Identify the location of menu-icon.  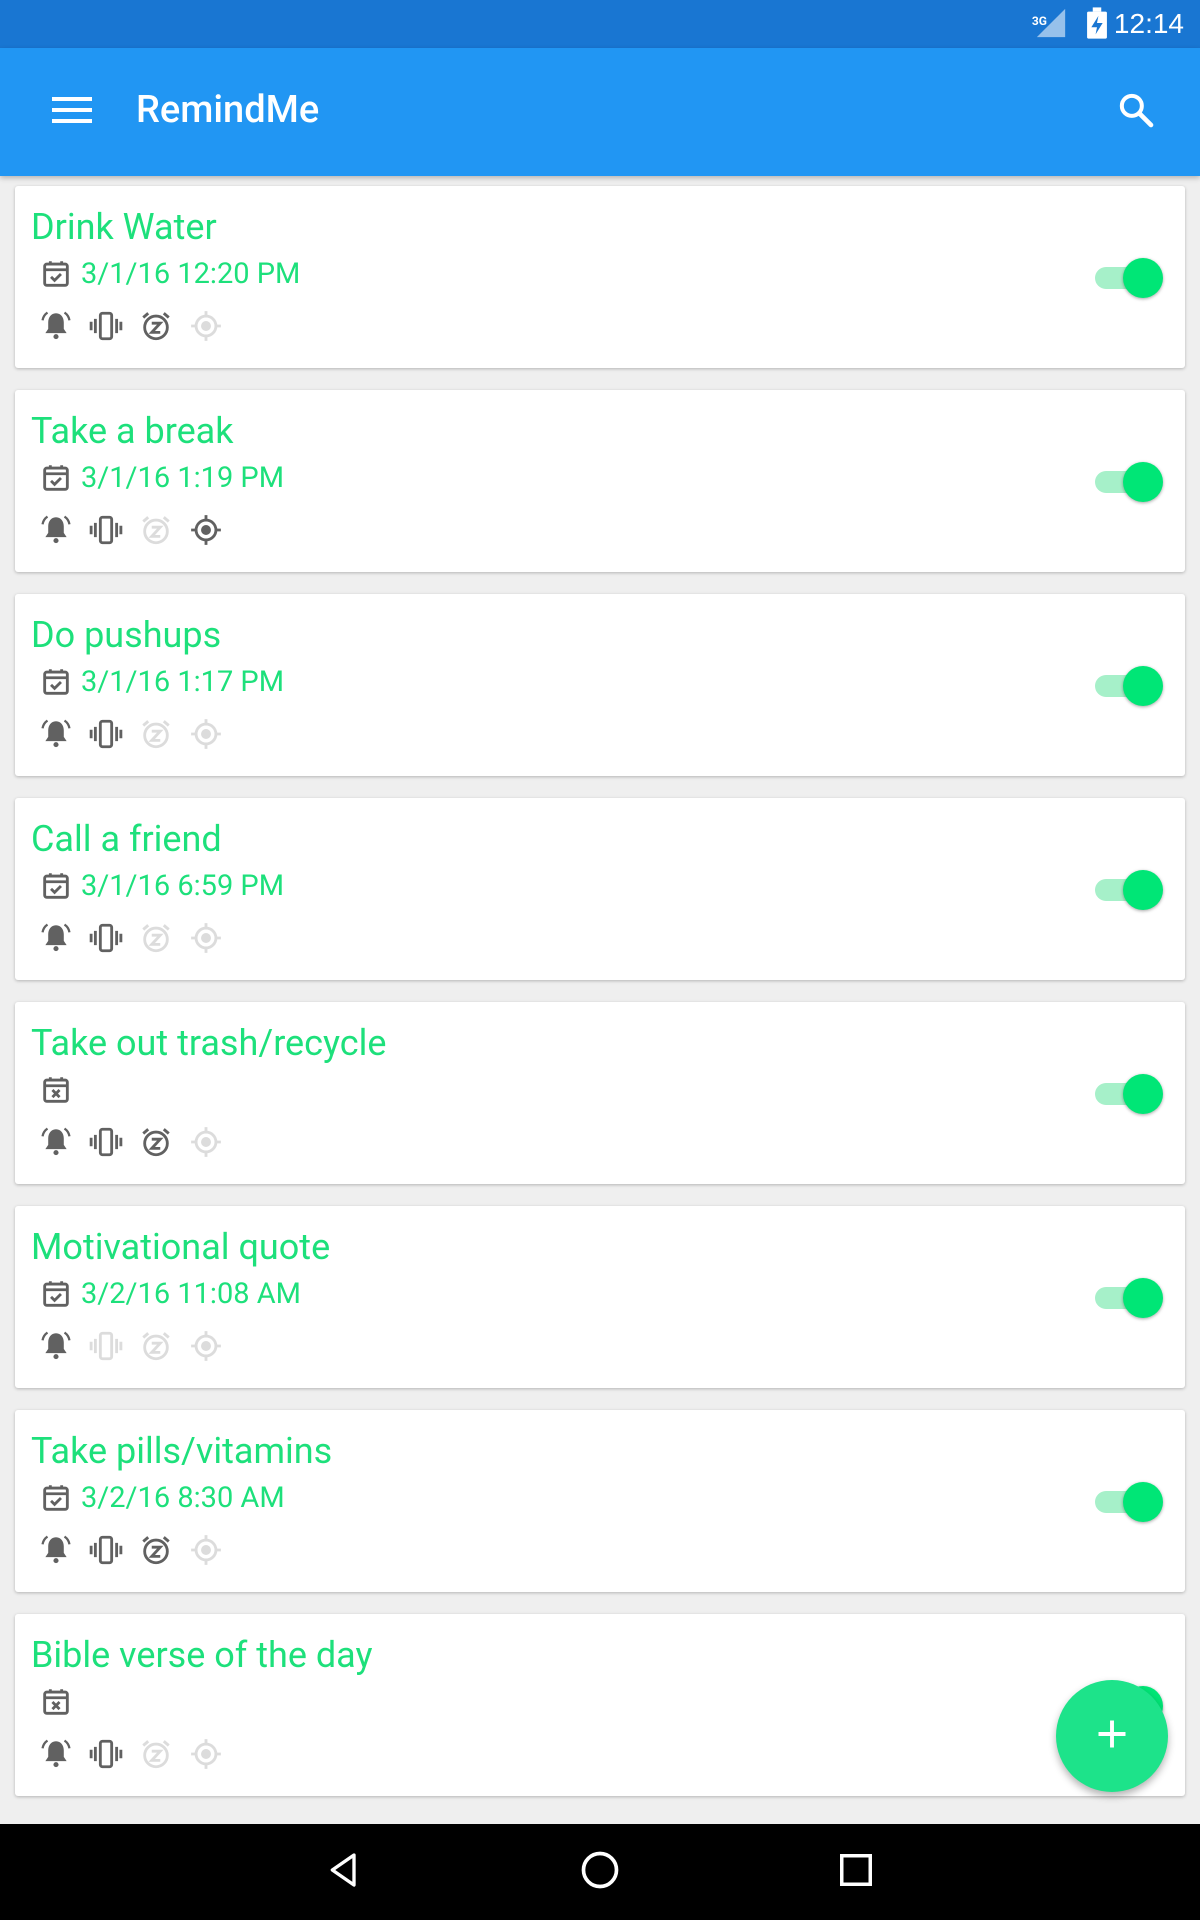
(72, 112).